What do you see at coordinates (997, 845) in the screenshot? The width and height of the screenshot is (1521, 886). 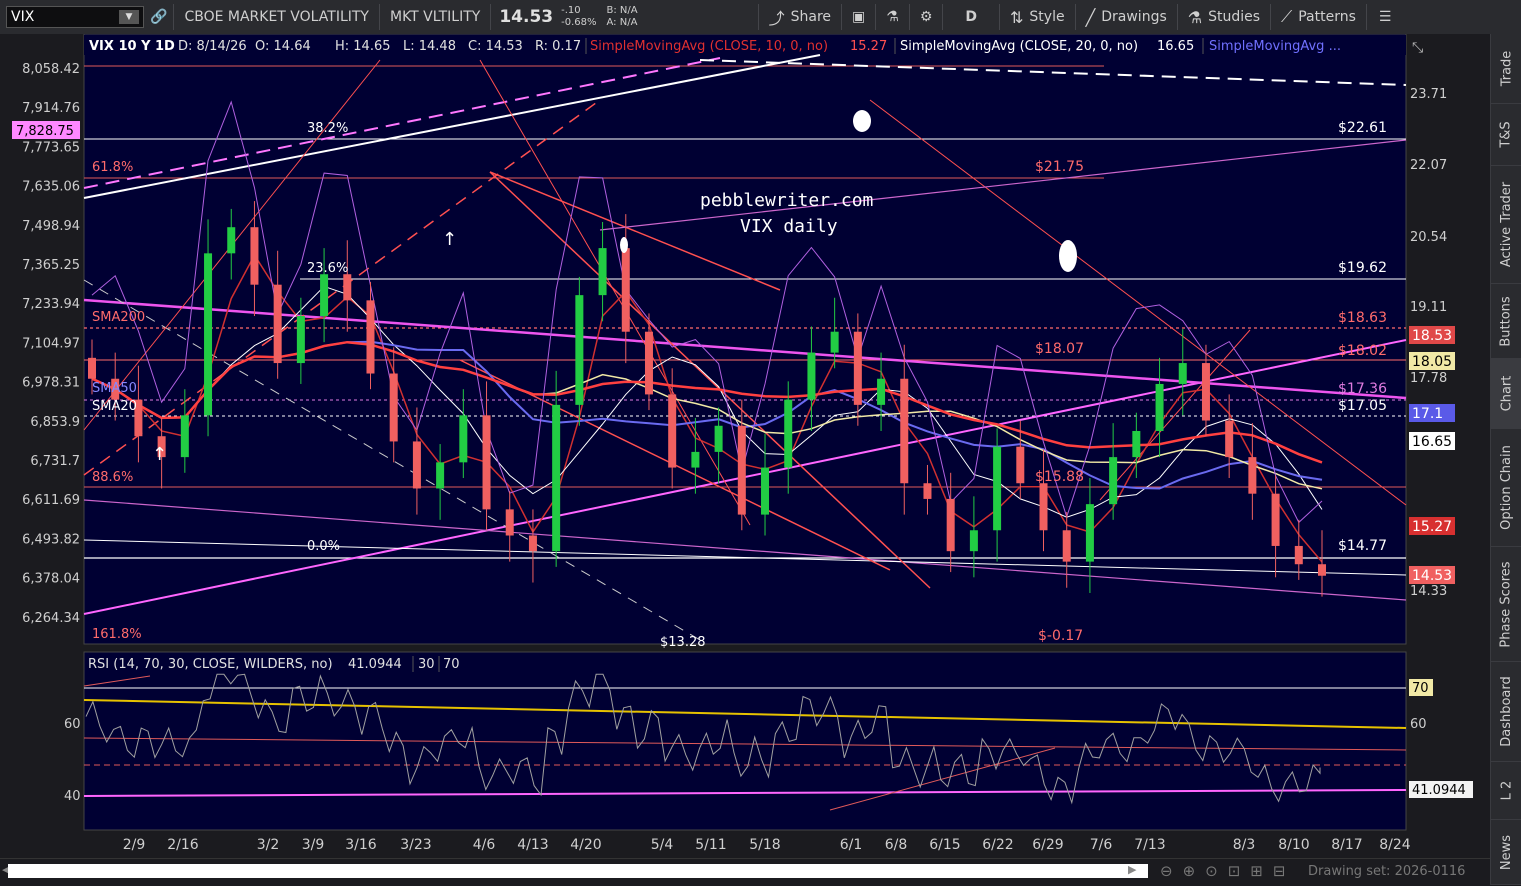 I see `x-axis-label: 6/22` at bounding box center [997, 845].